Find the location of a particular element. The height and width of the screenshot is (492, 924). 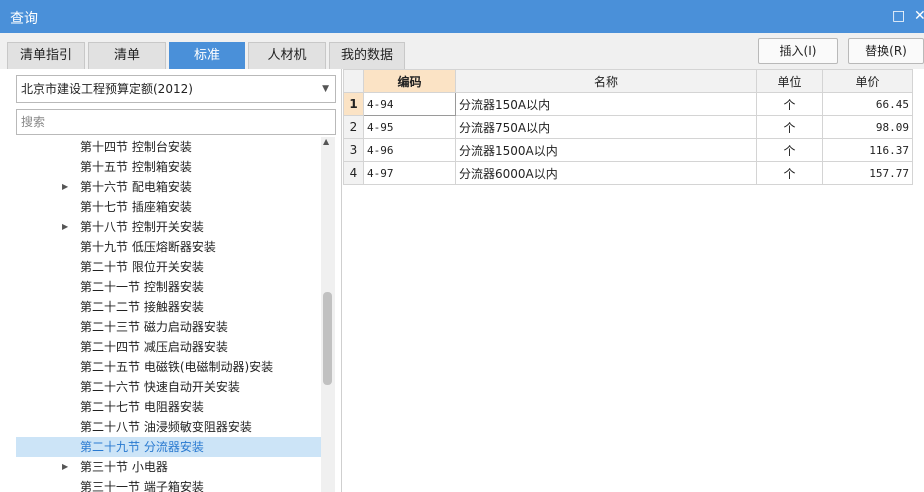

code-cell: 4-94 is located at coordinates (409, 104).